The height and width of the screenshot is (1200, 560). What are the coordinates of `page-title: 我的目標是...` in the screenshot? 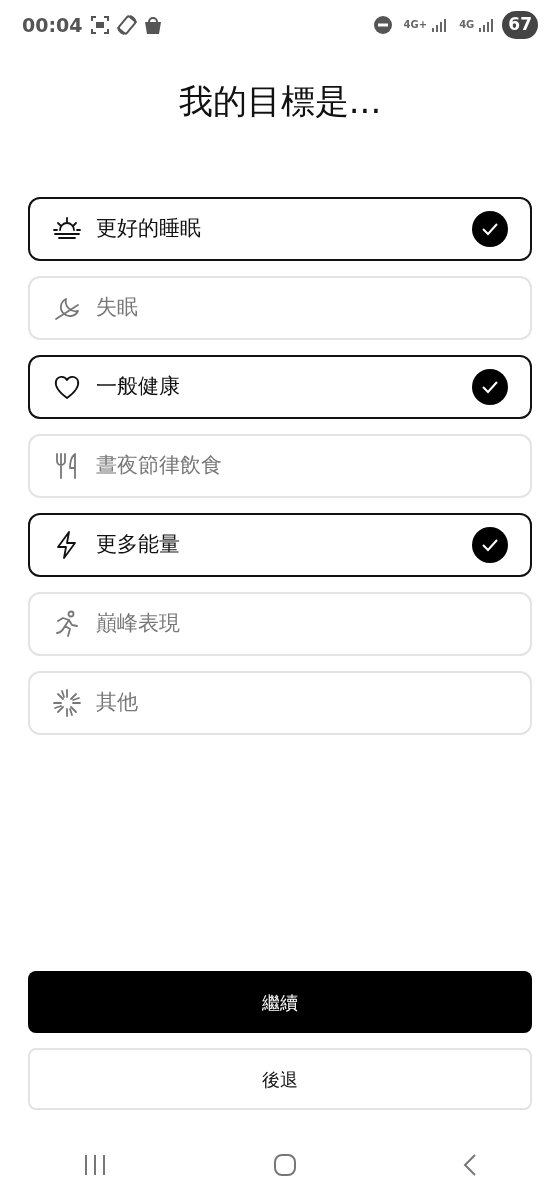 It's located at (280, 101).